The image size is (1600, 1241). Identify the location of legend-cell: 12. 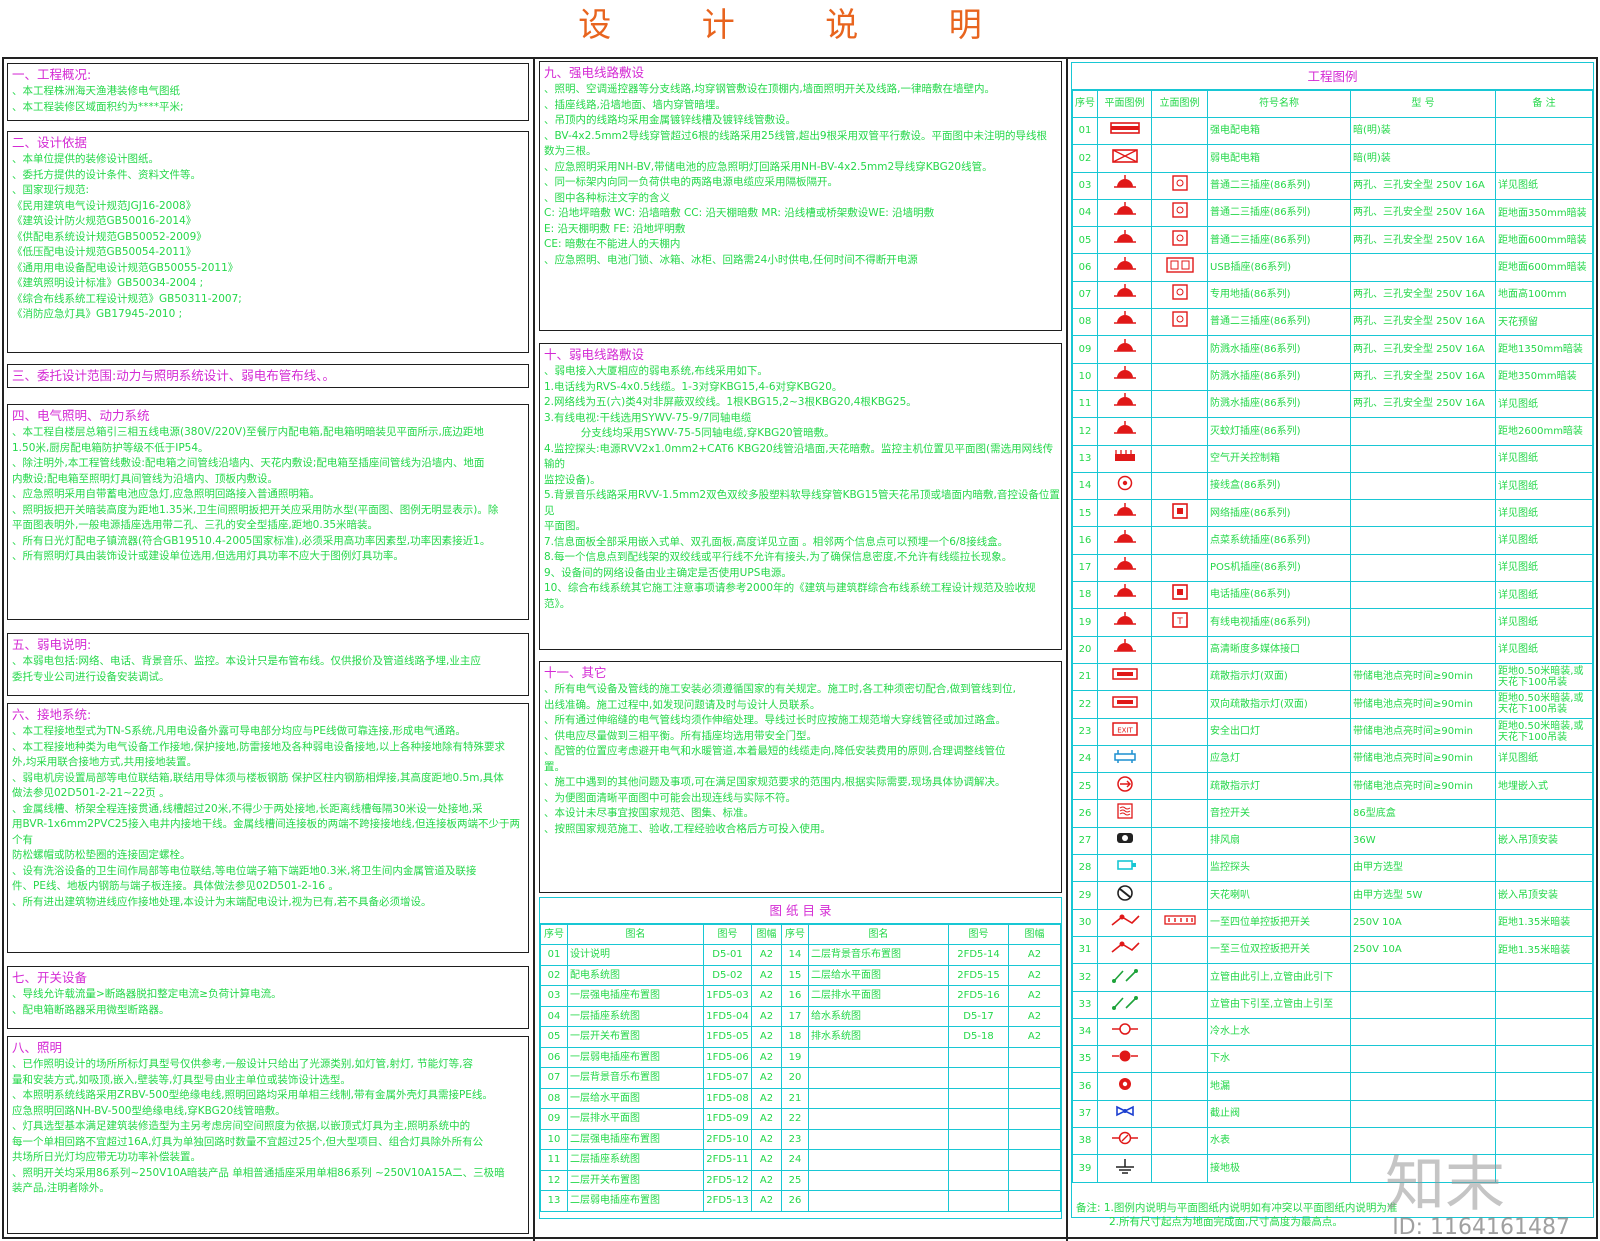
(1085, 431).